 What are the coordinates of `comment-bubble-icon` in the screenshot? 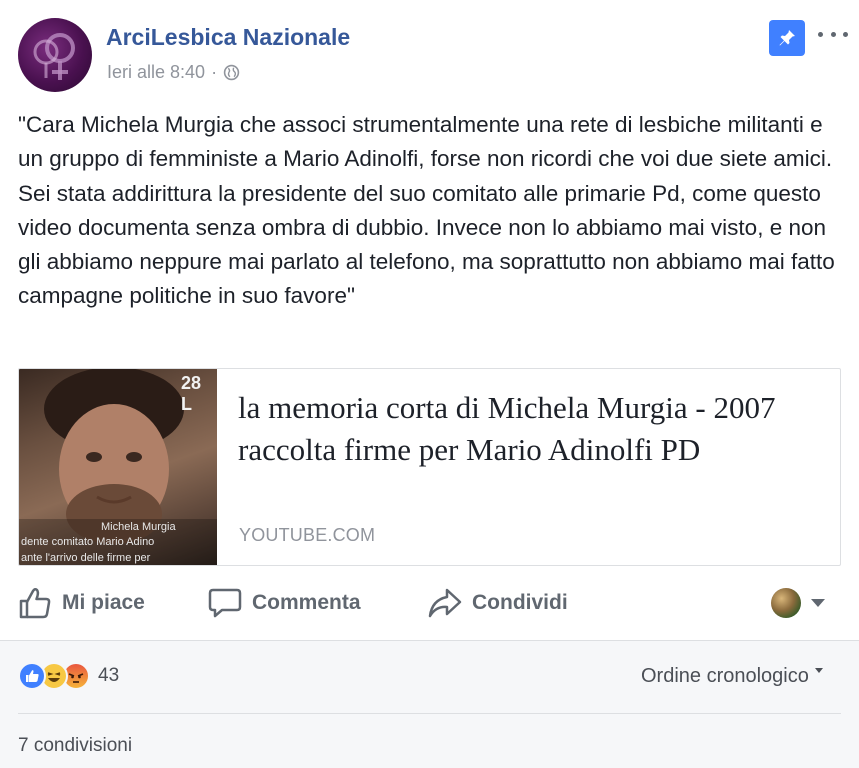 It's located at (225, 603).